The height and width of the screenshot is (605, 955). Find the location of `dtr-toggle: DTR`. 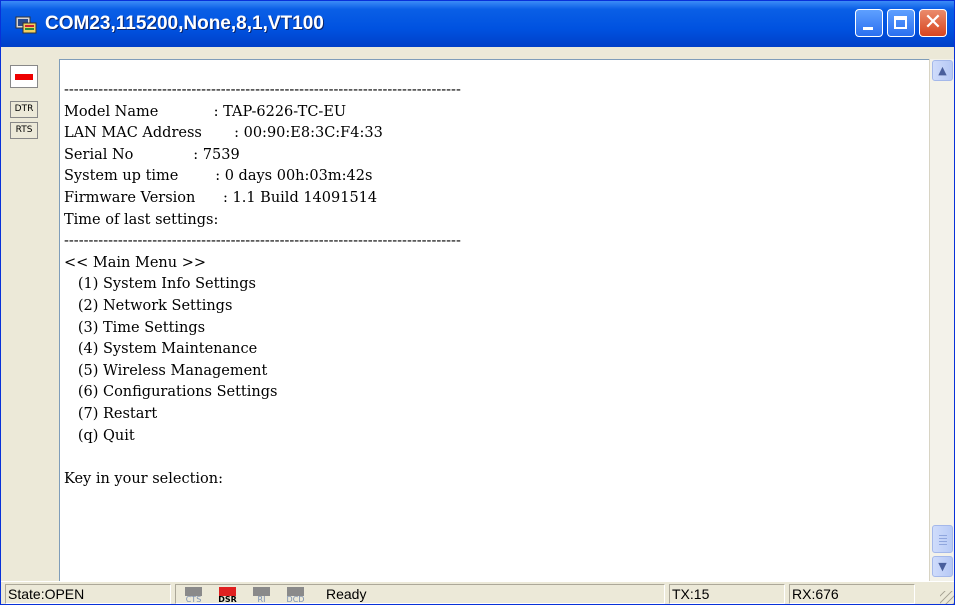

dtr-toggle: DTR is located at coordinates (24, 109).